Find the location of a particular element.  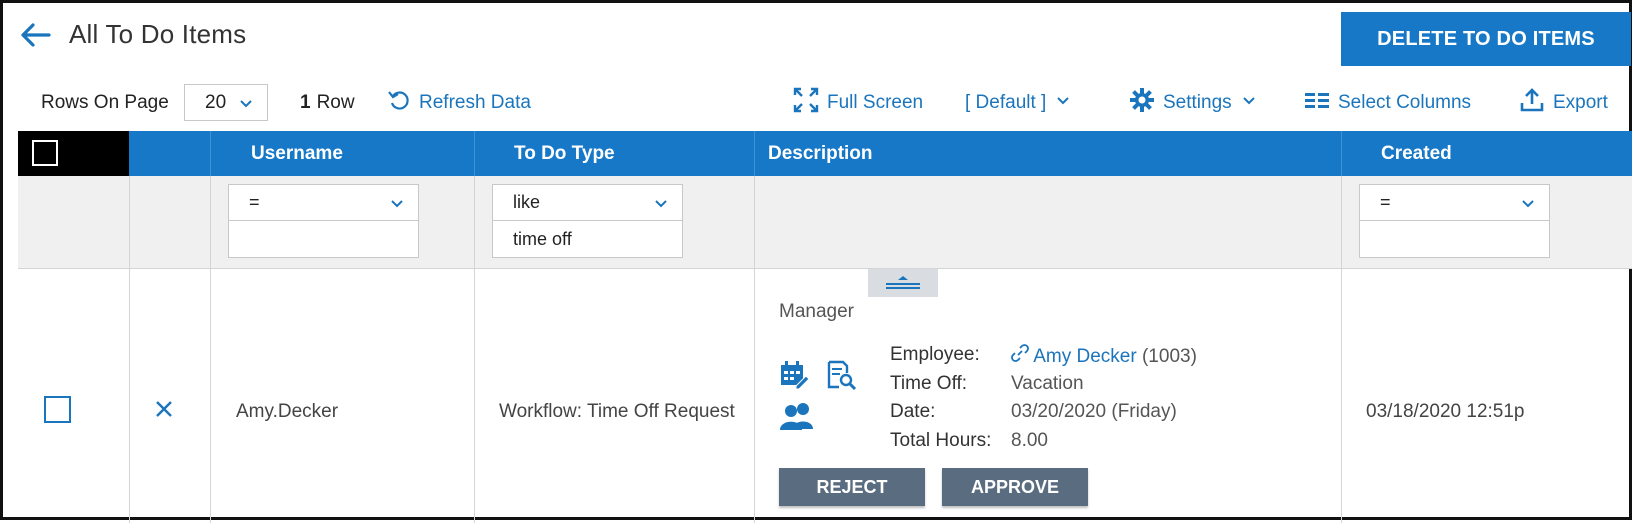

link-icon is located at coordinates (1020, 355).